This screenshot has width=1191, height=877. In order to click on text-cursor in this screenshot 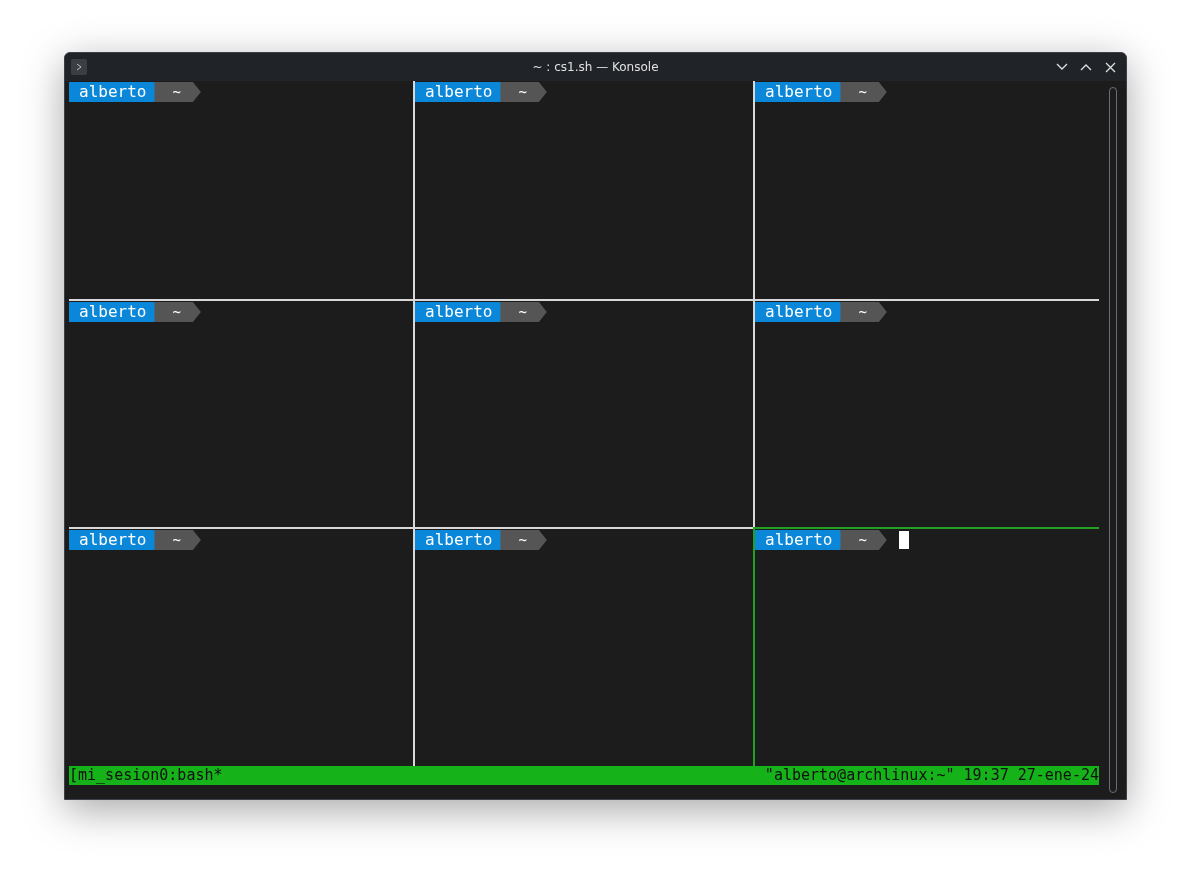, I will do `click(903, 540)`.